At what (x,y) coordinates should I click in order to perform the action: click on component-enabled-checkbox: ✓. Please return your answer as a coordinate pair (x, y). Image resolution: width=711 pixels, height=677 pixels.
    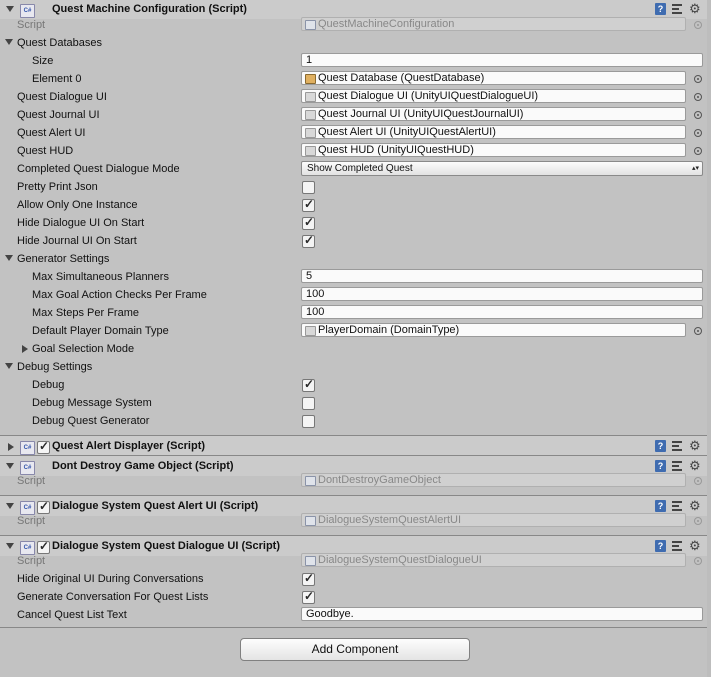
    Looking at the image, I should click on (43, 446).